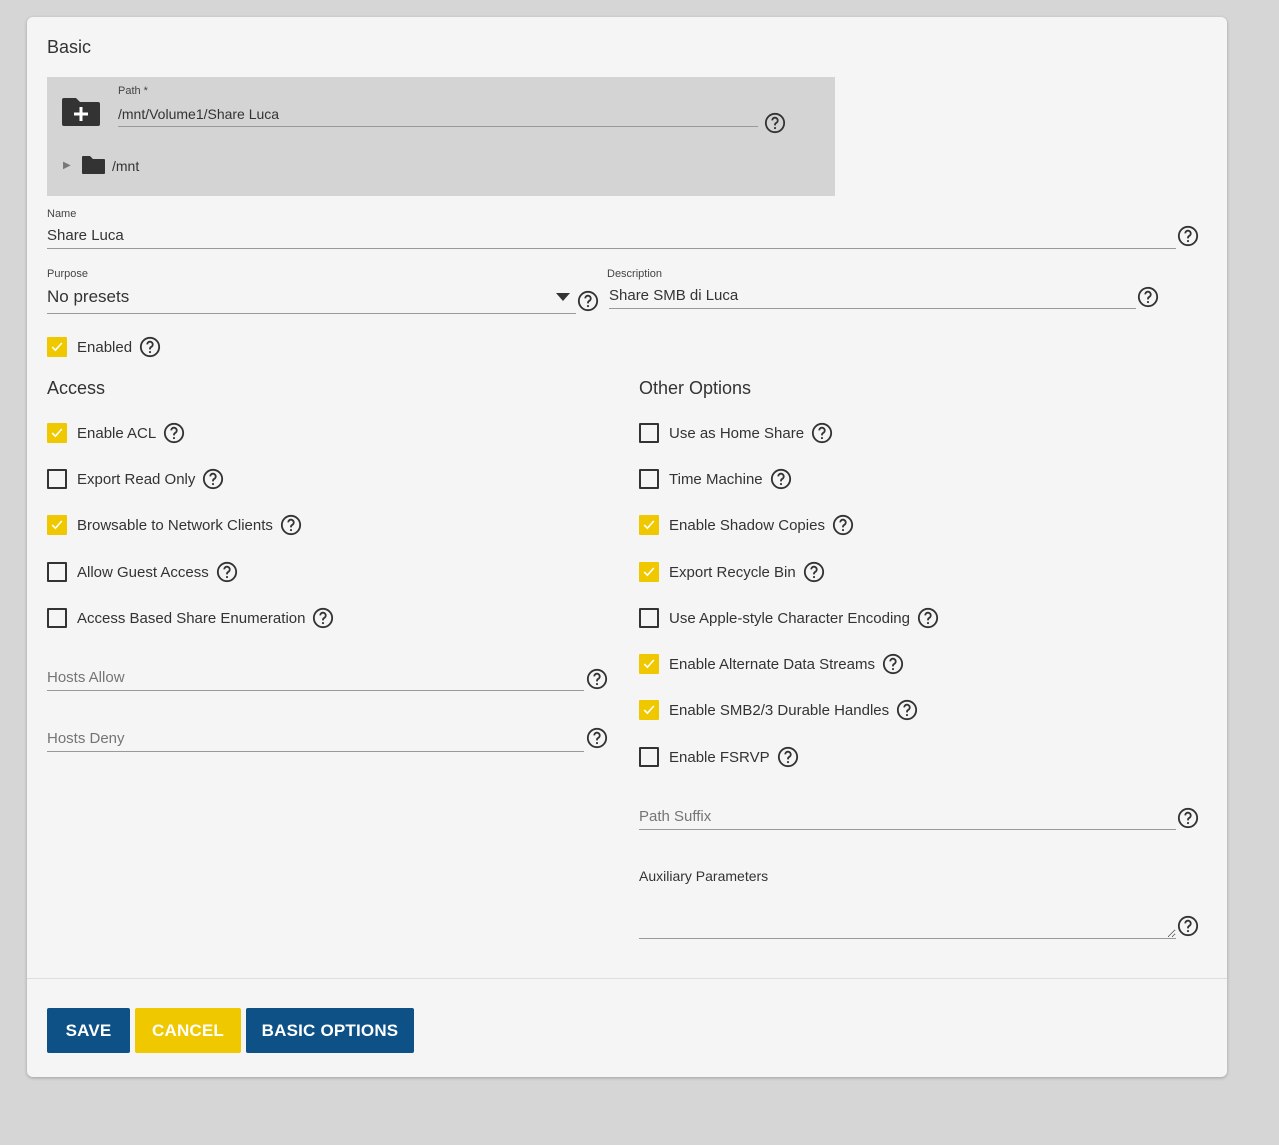 The width and height of the screenshot is (1279, 1145). I want to click on purpose-select-value: No presets, so click(88, 296).